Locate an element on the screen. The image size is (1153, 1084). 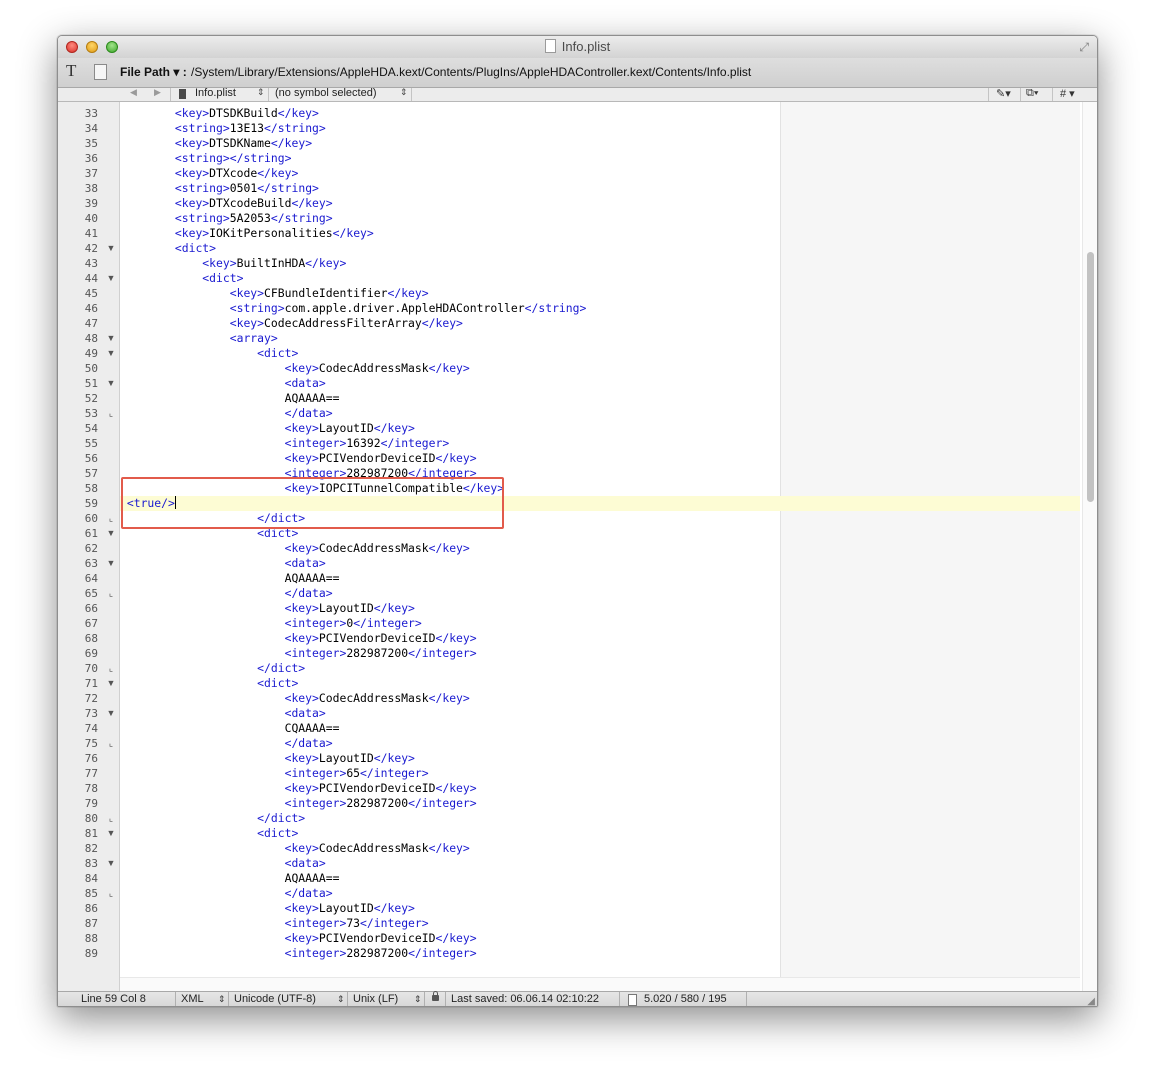
vertical-scroll-thumb is located at coordinates (1090, 377).